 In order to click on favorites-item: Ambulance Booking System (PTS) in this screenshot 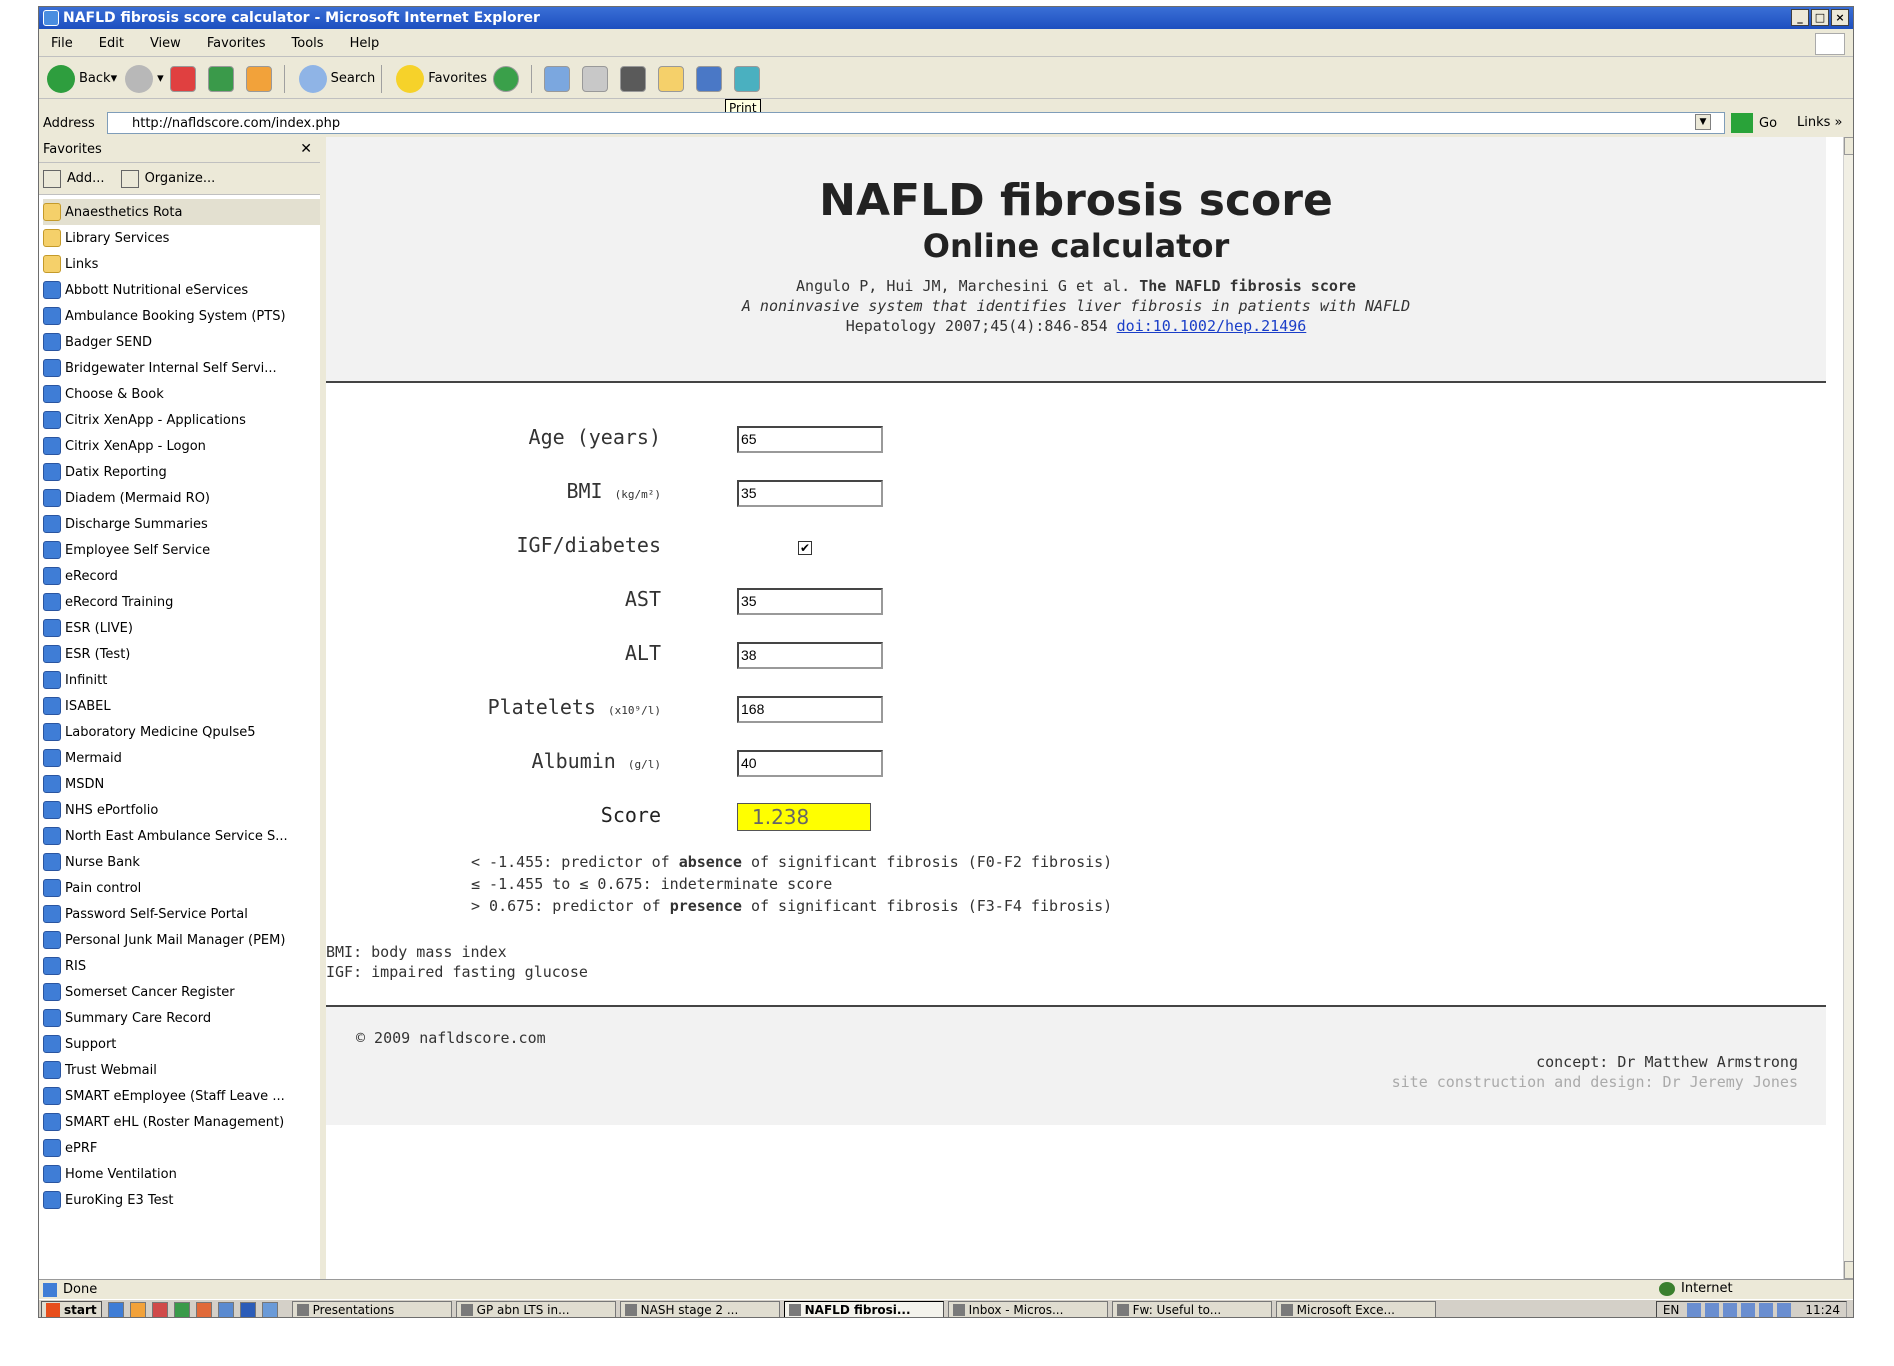, I will do `click(181, 316)`.